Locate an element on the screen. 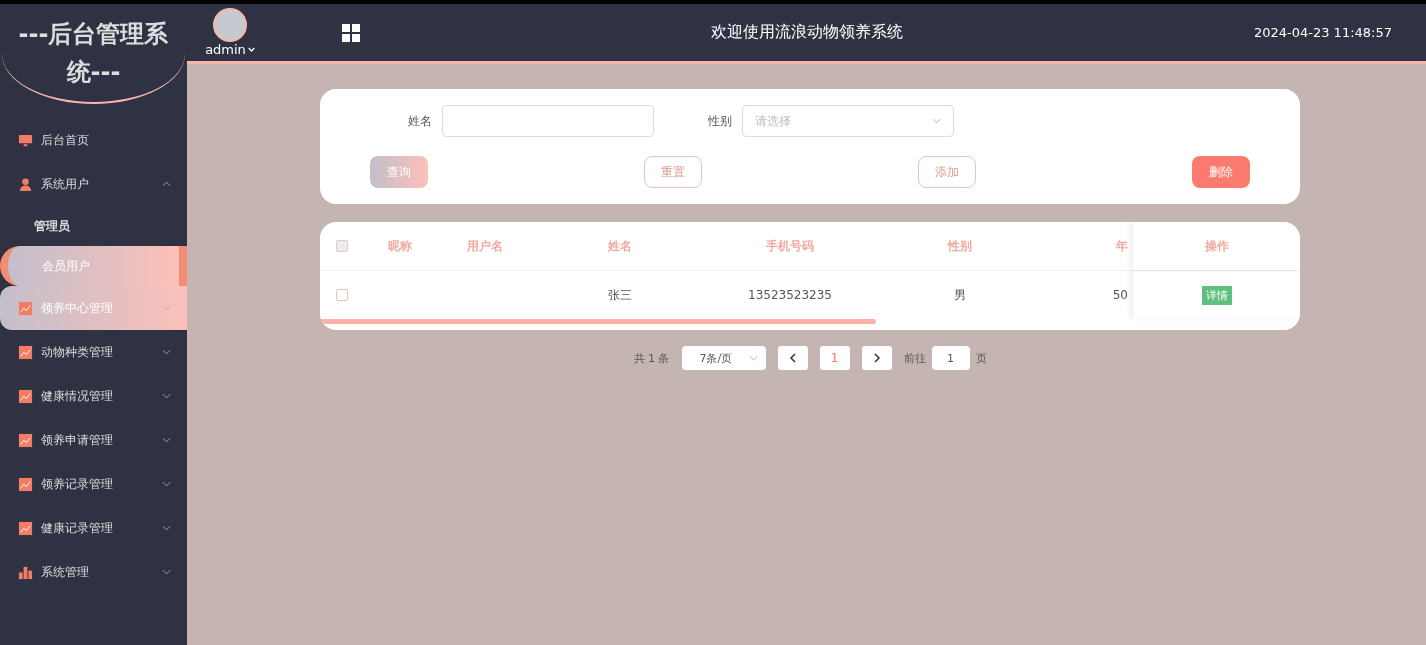 This screenshot has height=645, width=1426. sidebar-subitem: 管理员 is located at coordinates (93, 226).